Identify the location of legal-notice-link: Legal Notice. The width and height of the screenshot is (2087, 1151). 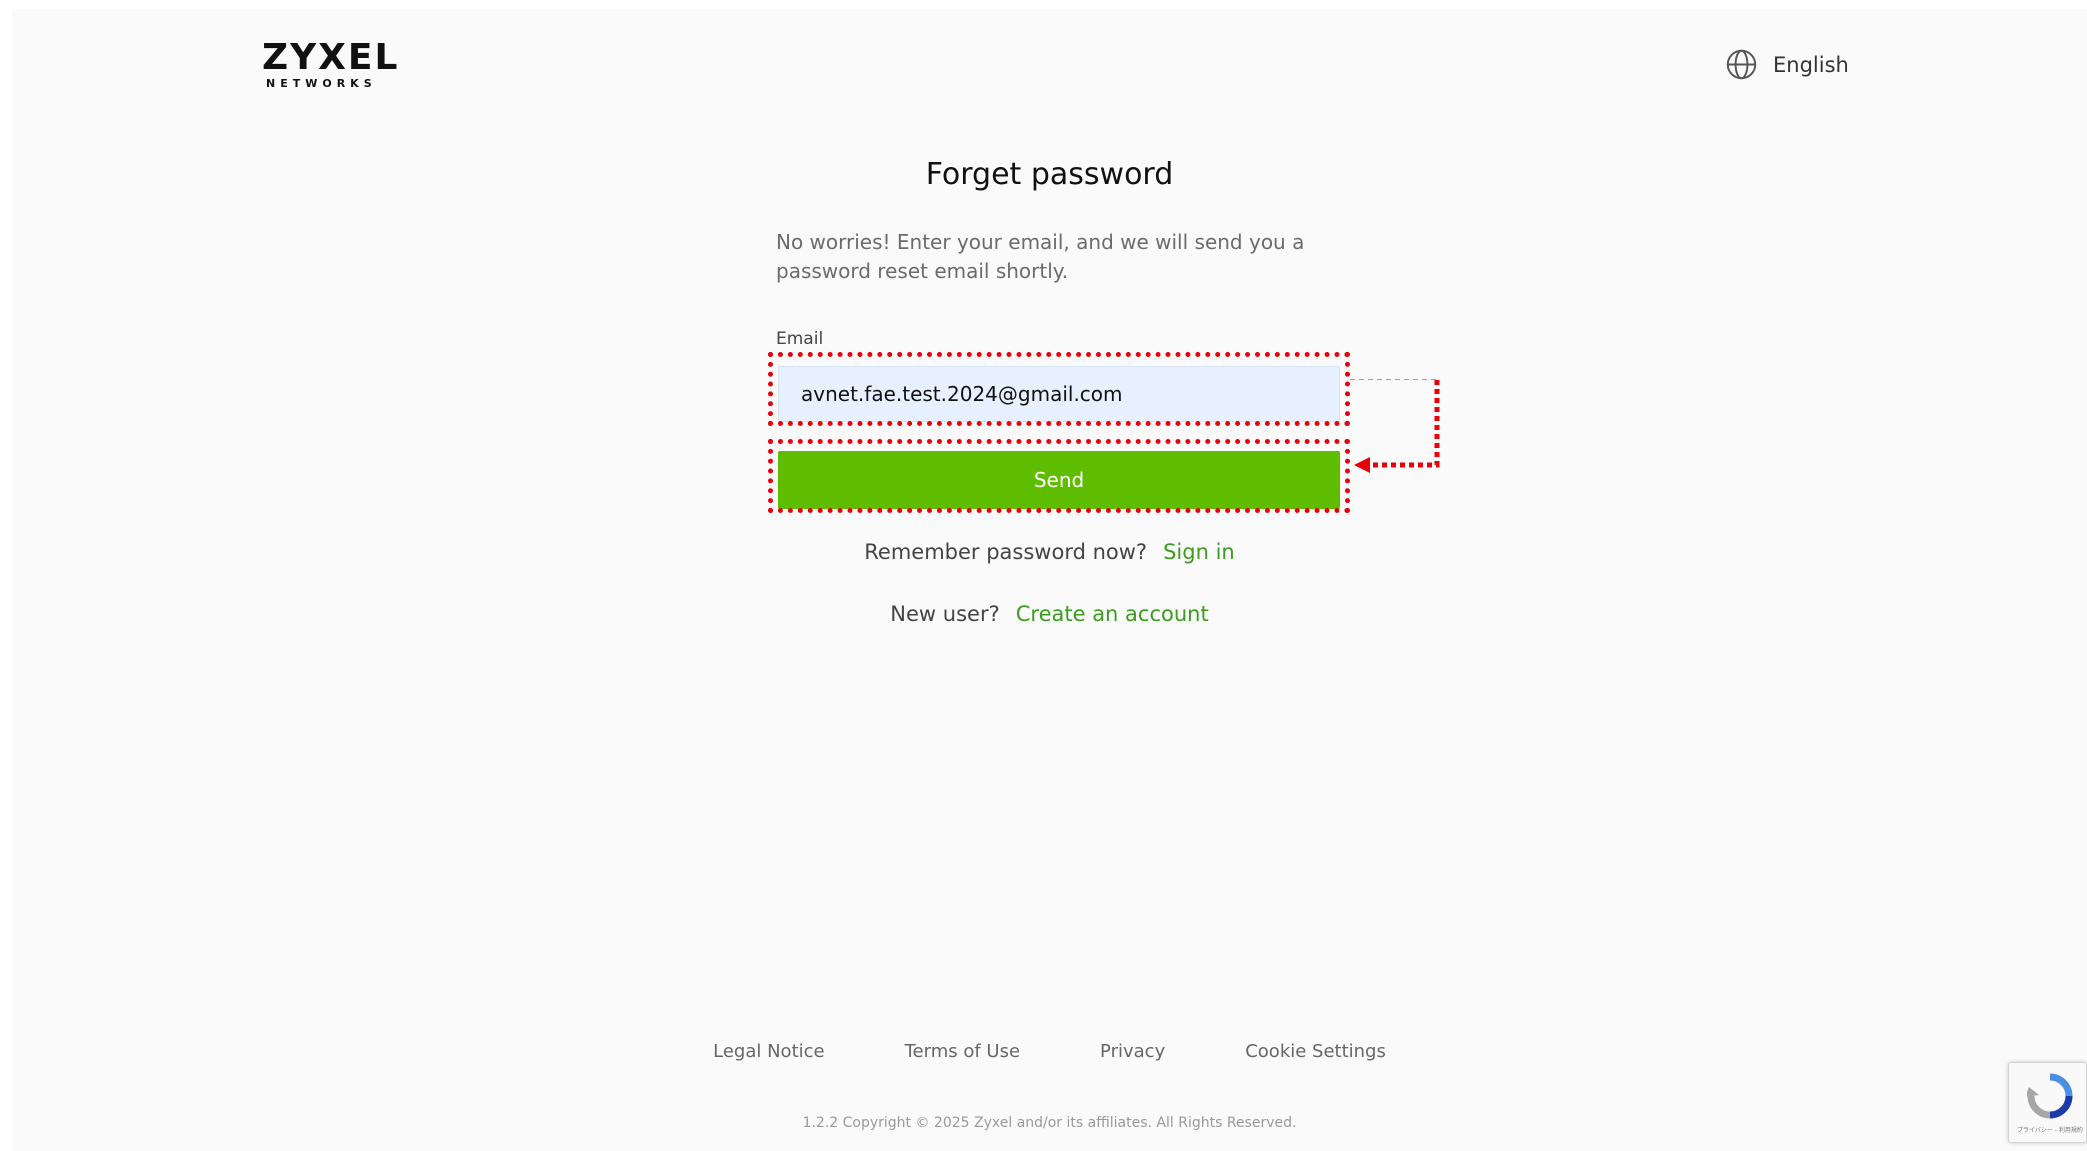
(768, 1051).